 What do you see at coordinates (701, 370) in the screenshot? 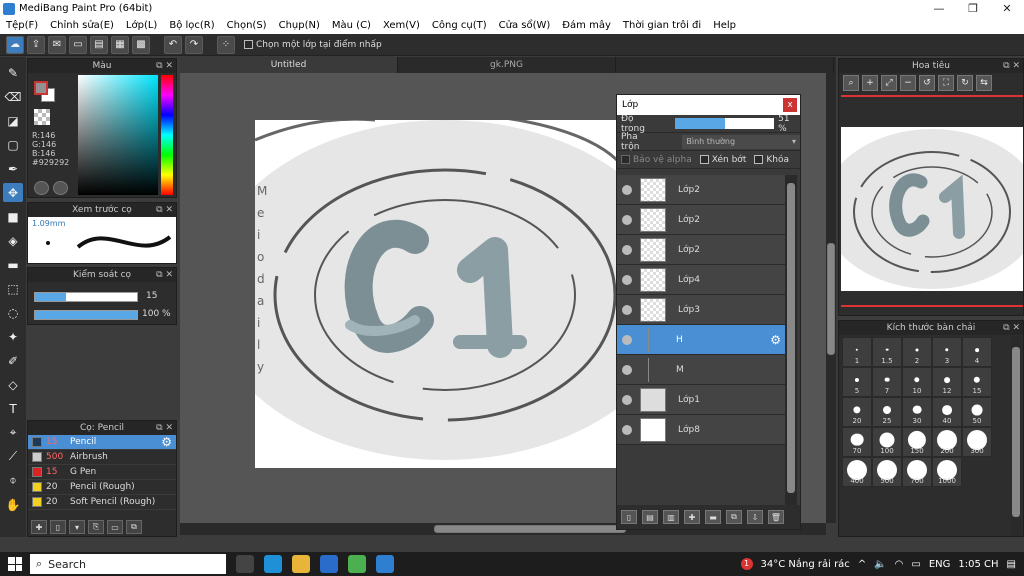
I see `layer-item: M` at bounding box center [701, 370].